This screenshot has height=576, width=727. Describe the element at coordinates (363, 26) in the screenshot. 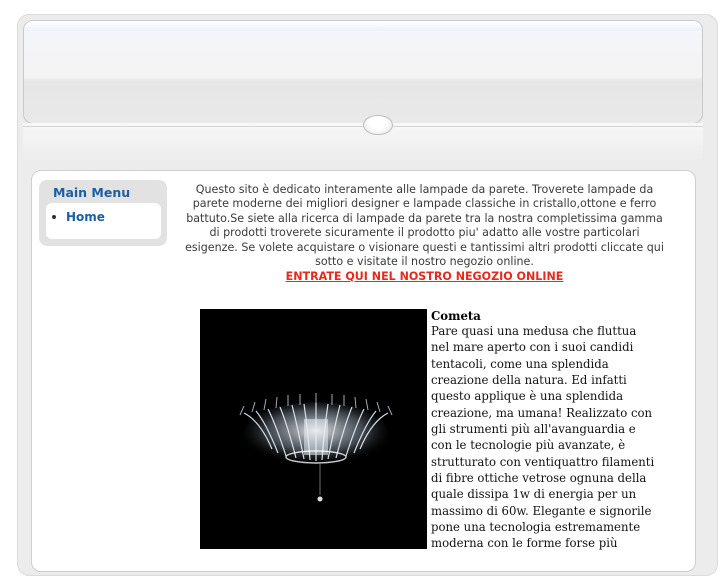

I see `header-top-band` at that location.